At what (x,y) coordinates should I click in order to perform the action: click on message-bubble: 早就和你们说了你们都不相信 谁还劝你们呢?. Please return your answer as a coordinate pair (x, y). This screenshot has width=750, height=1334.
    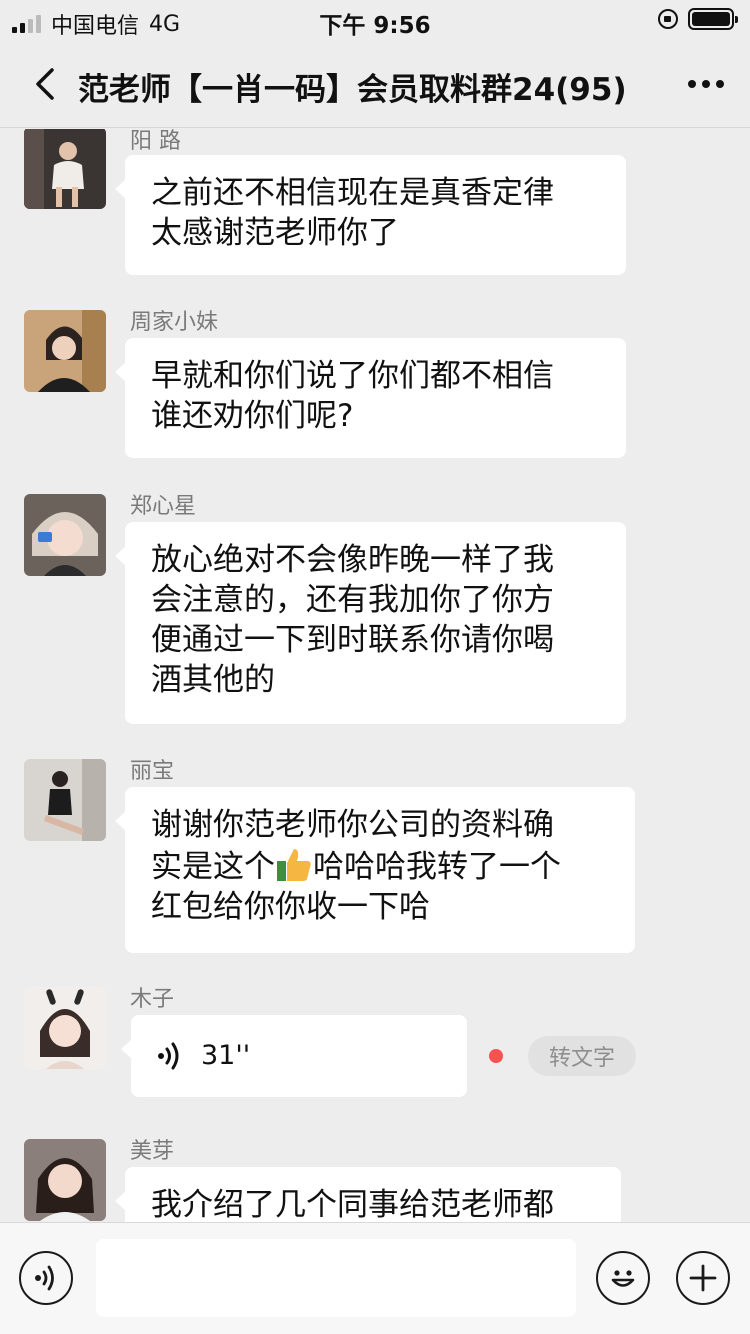
    Looking at the image, I should click on (370, 398).